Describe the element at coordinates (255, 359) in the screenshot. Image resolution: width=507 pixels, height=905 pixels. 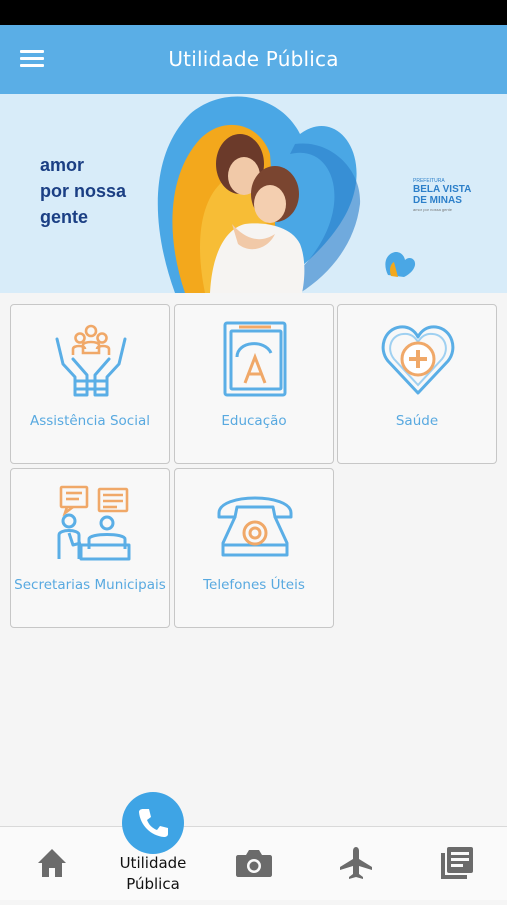
I see `book-icon` at that location.